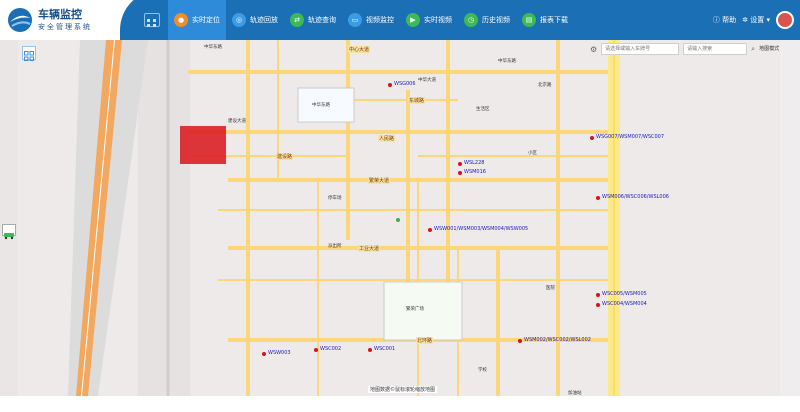 The height and width of the screenshot is (412, 800). I want to click on right-panel-strip, so click(790, 218).